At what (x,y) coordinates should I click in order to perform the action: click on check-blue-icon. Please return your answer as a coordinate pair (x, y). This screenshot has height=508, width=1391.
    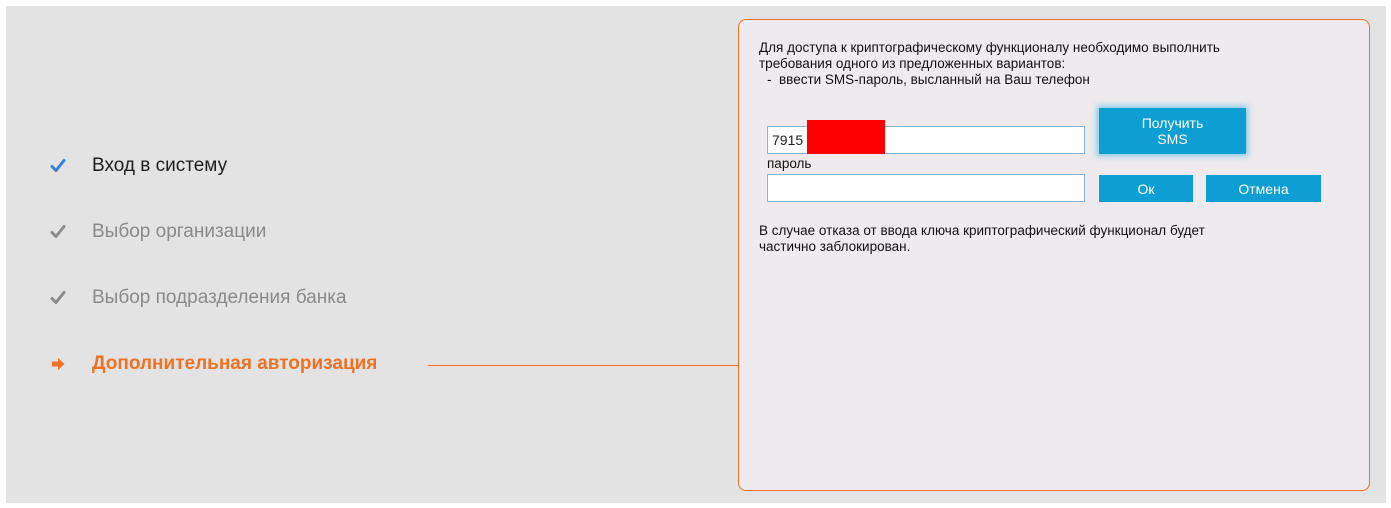
    Looking at the image, I should click on (58, 166).